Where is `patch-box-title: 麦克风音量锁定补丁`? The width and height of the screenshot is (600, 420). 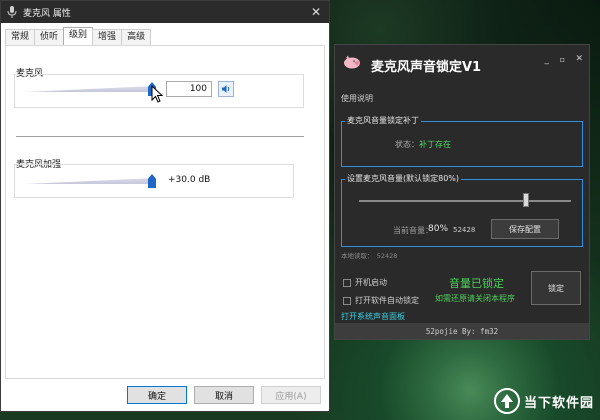
patch-box-title: 麦克风音量锁定补丁 is located at coordinates (383, 120).